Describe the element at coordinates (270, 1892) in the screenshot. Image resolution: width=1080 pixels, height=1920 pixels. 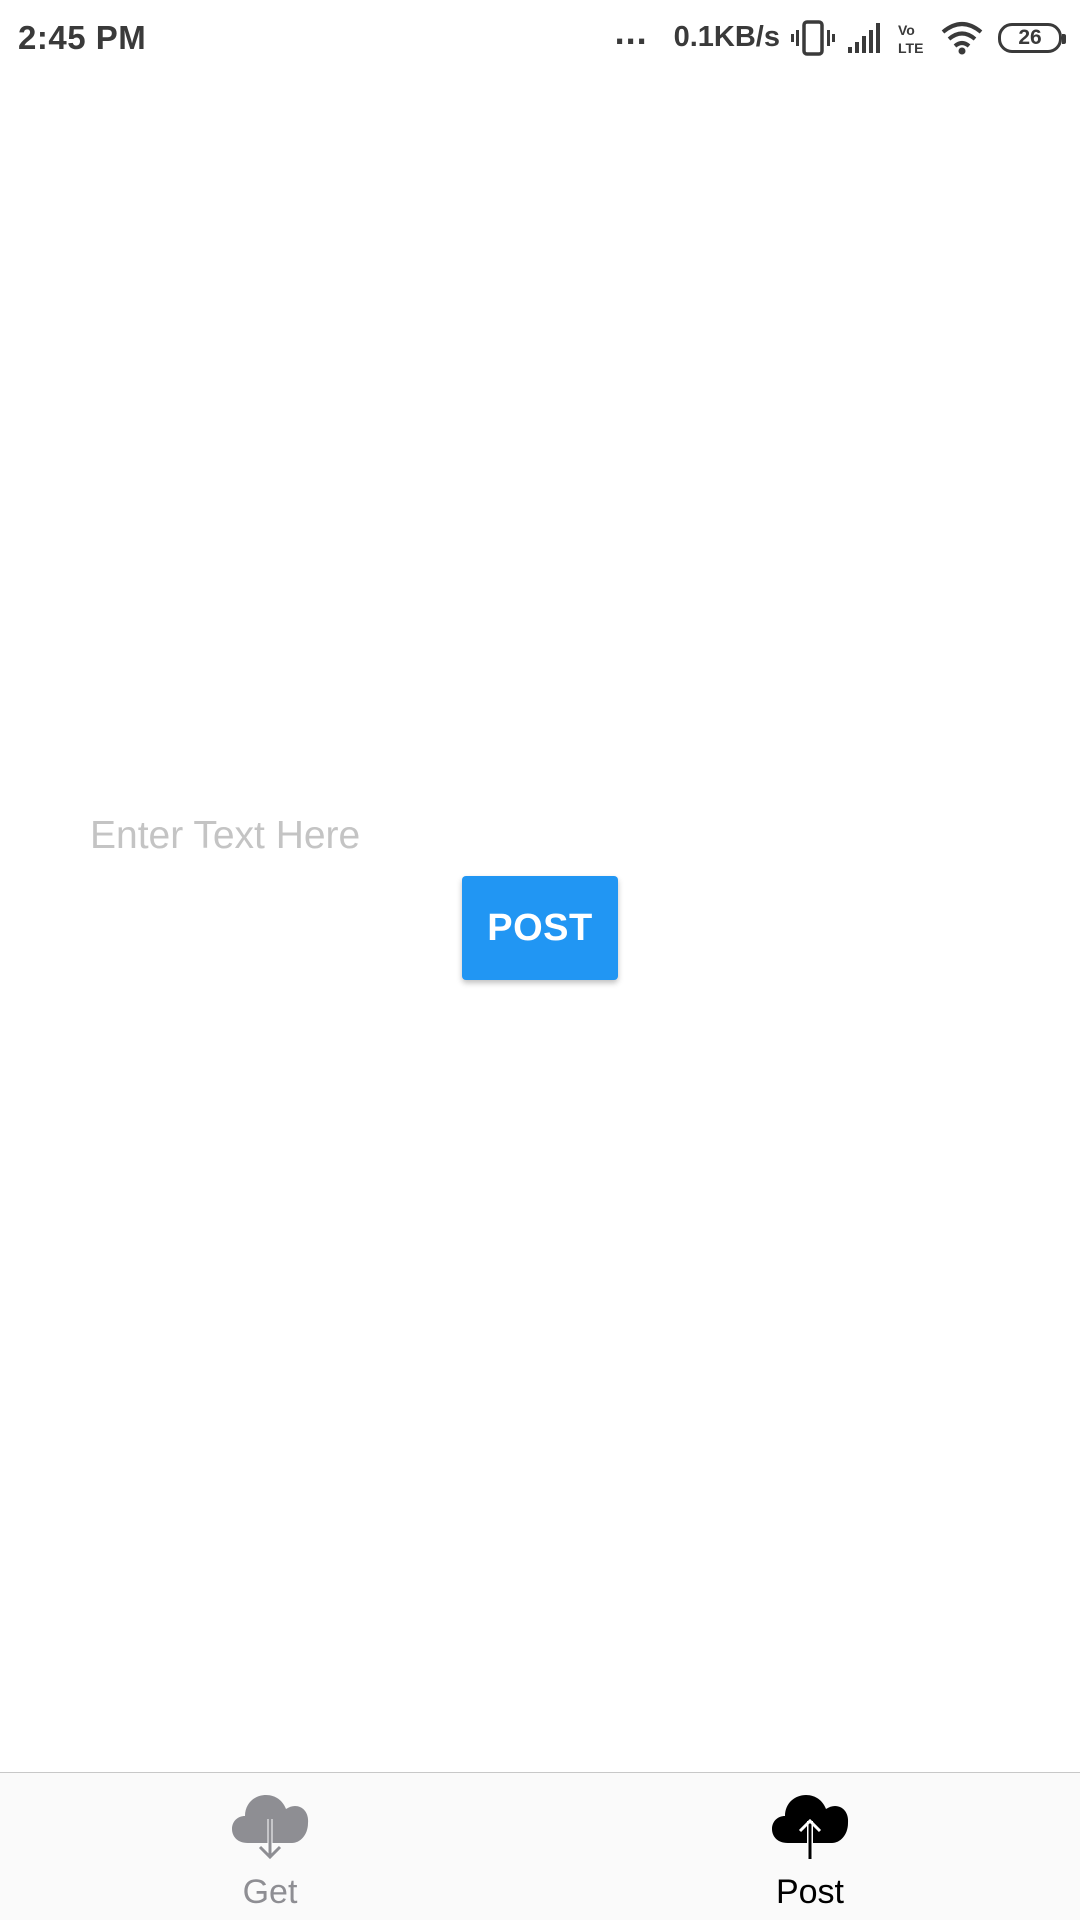
I see `tab-label-get: Get` at that location.